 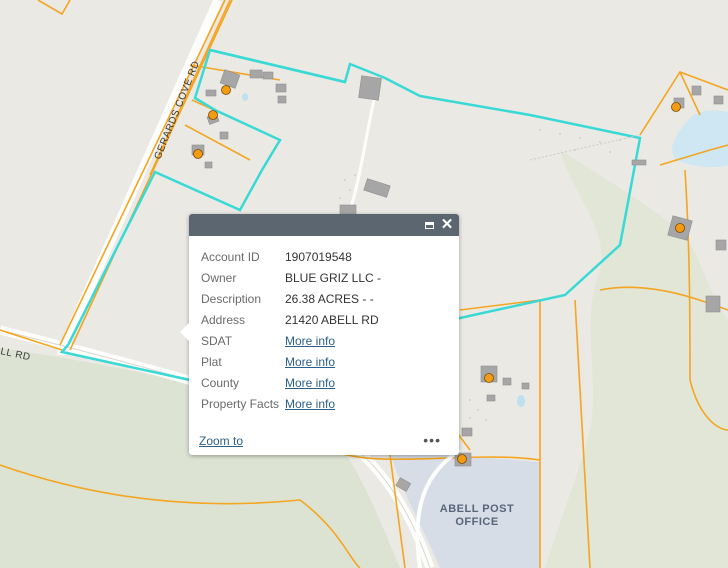 What do you see at coordinates (231, 298) in the screenshot?
I see `field-label: Description` at bounding box center [231, 298].